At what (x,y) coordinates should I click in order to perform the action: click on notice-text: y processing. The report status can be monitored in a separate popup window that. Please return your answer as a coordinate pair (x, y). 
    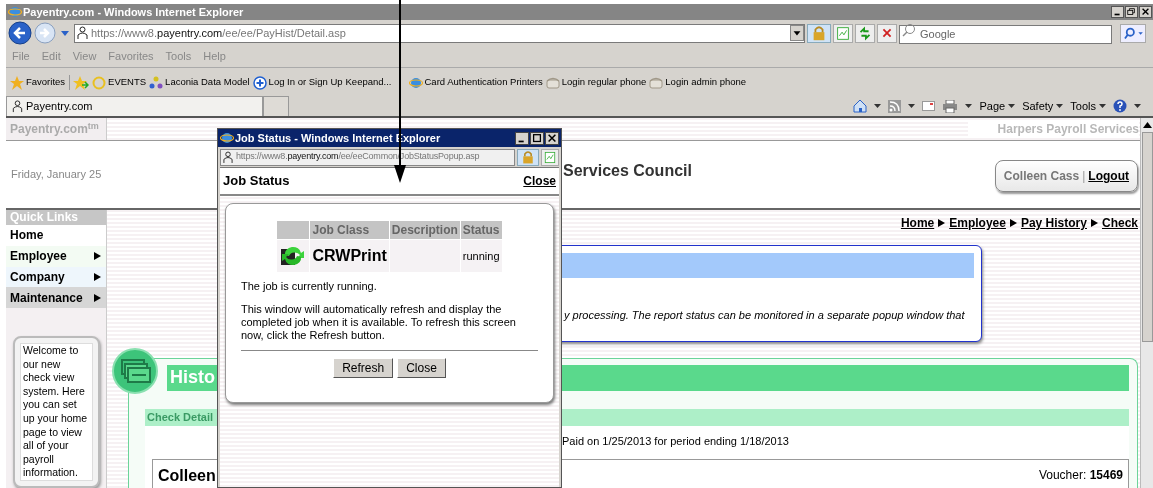
    Looking at the image, I should click on (764, 315).